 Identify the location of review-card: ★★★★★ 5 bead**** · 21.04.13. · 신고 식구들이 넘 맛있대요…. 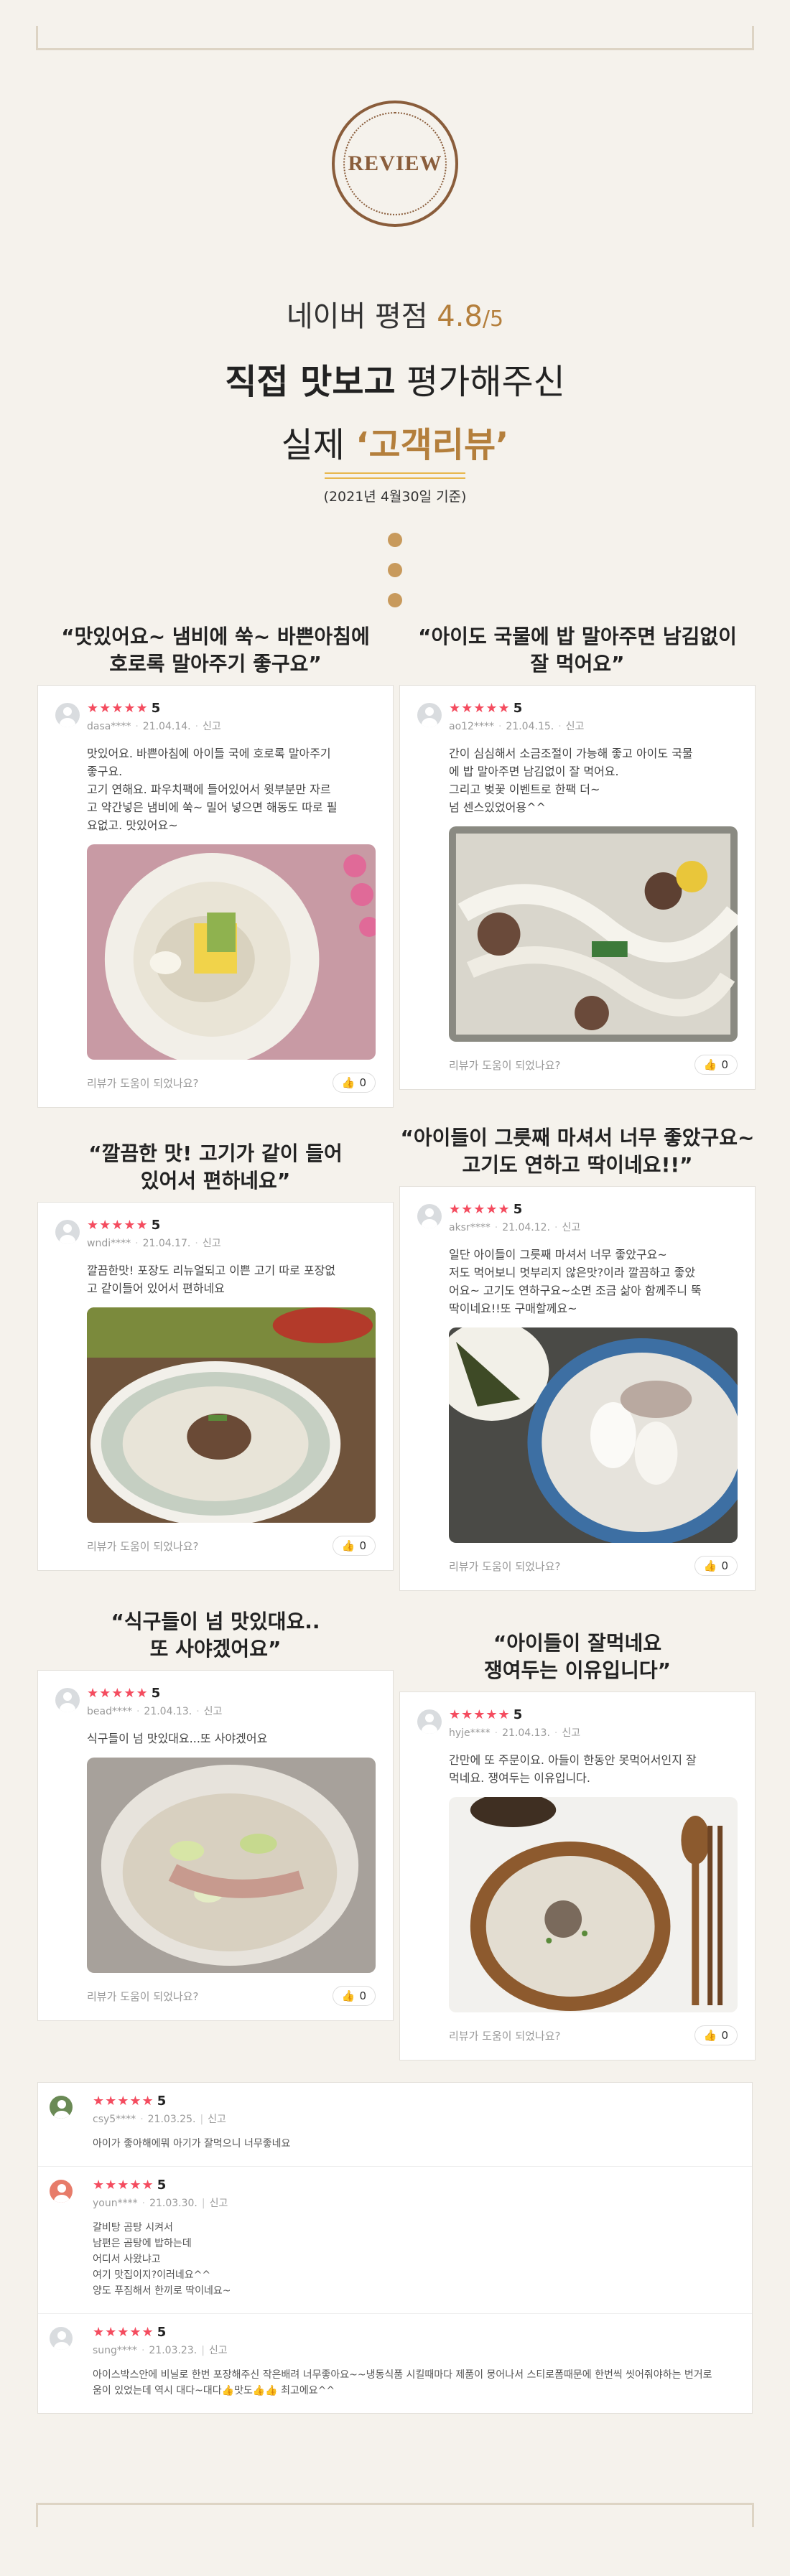
(215, 1845).